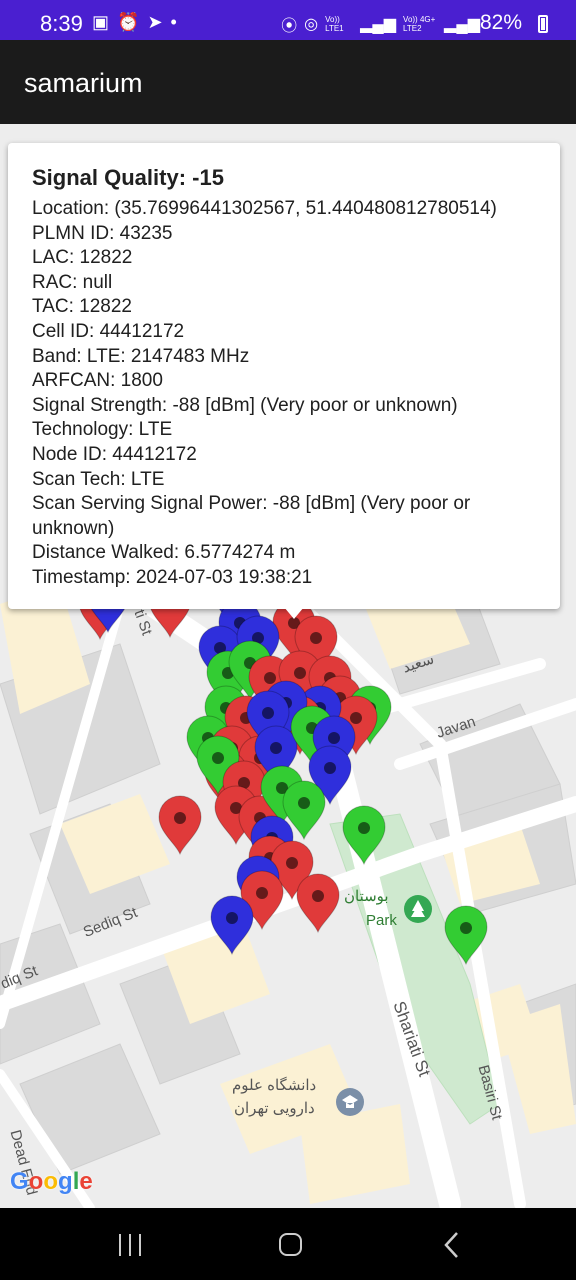  What do you see at coordinates (294, 613) in the screenshot?
I see `info-window-pointer` at bounding box center [294, 613].